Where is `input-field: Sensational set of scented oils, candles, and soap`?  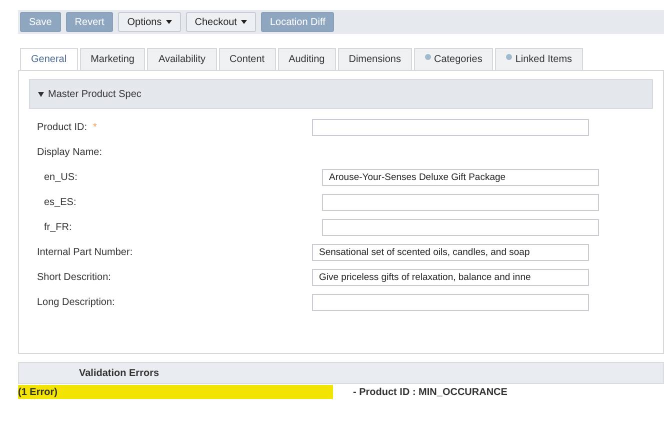
input-field: Sensational set of scented oils, candles, and soap is located at coordinates (450, 252).